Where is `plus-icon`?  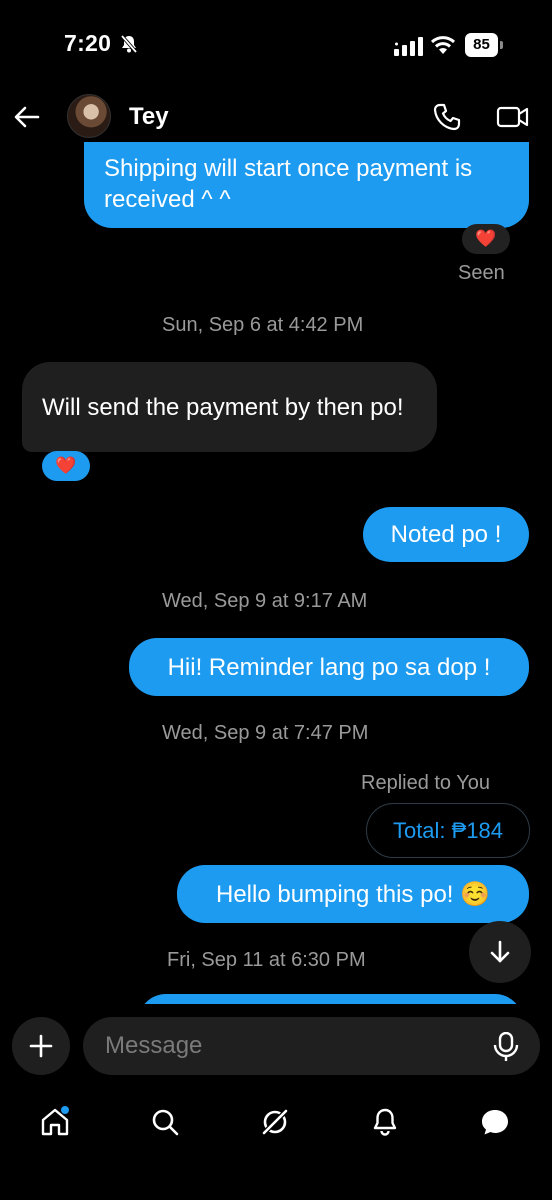 plus-icon is located at coordinates (41, 1046).